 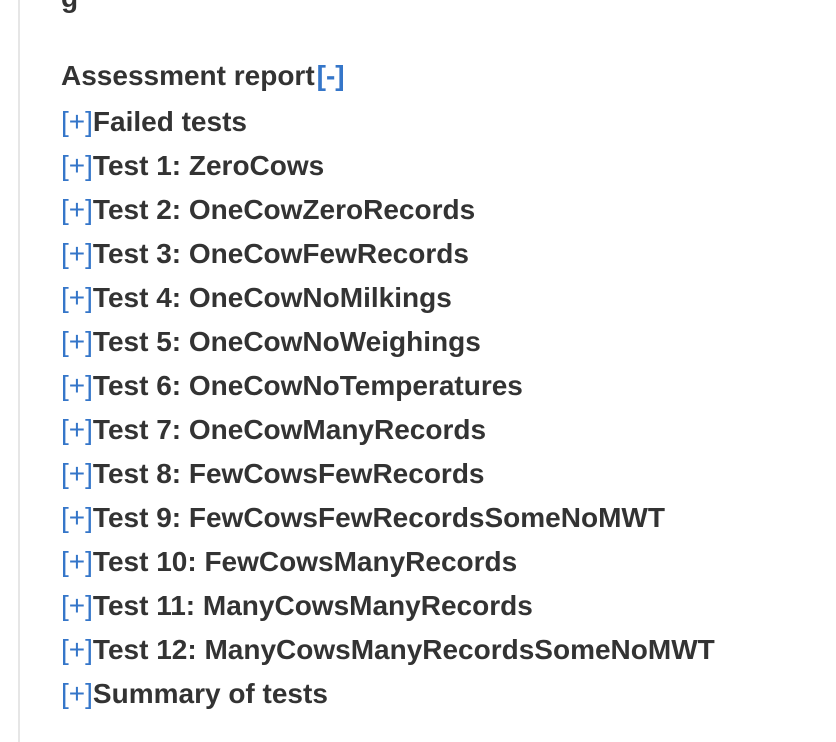 I want to click on section-test-12: [+]Test 12: ManyCowsManyRecordsSomeNoMWT, so click(x=441, y=650).